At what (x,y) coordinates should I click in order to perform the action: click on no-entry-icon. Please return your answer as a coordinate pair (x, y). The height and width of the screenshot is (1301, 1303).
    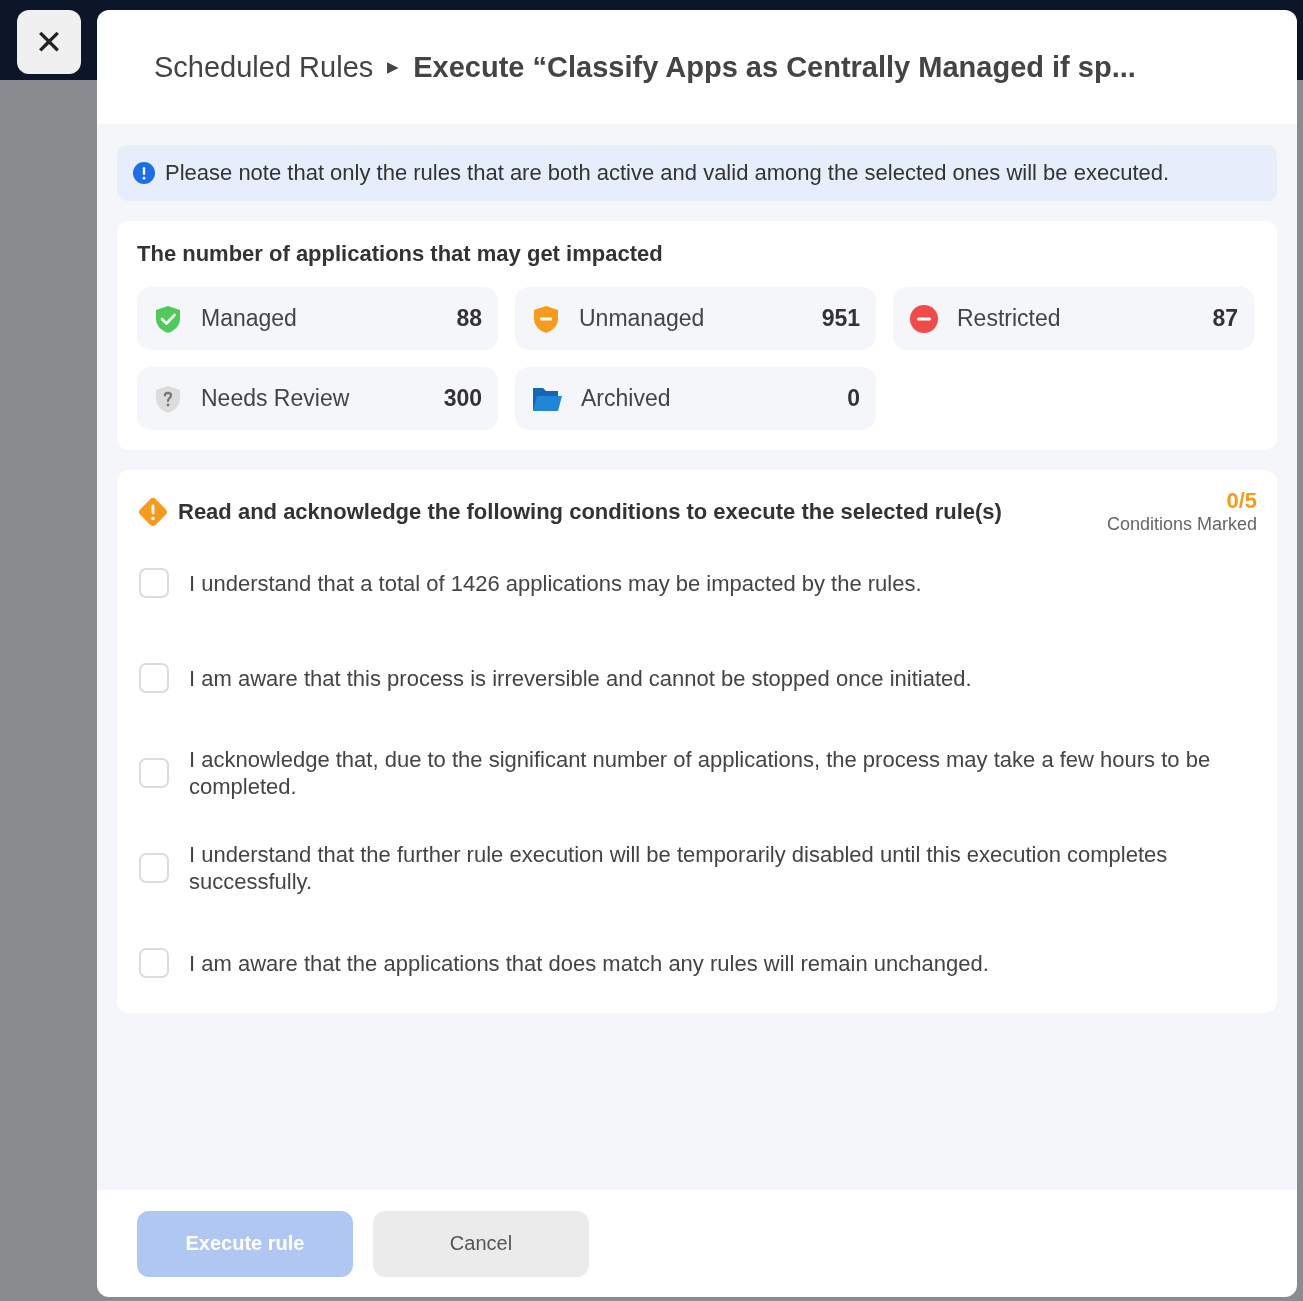
    Looking at the image, I should click on (924, 318).